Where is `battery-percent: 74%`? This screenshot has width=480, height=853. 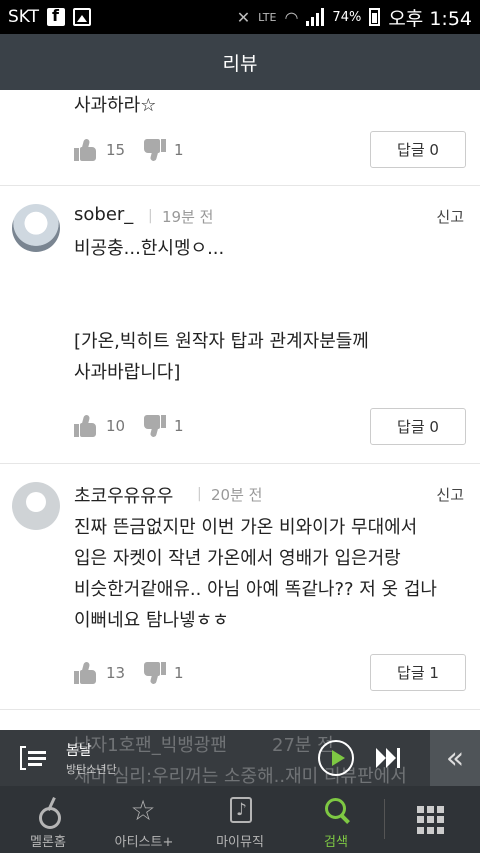
battery-percent: 74% is located at coordinates (347, 17).